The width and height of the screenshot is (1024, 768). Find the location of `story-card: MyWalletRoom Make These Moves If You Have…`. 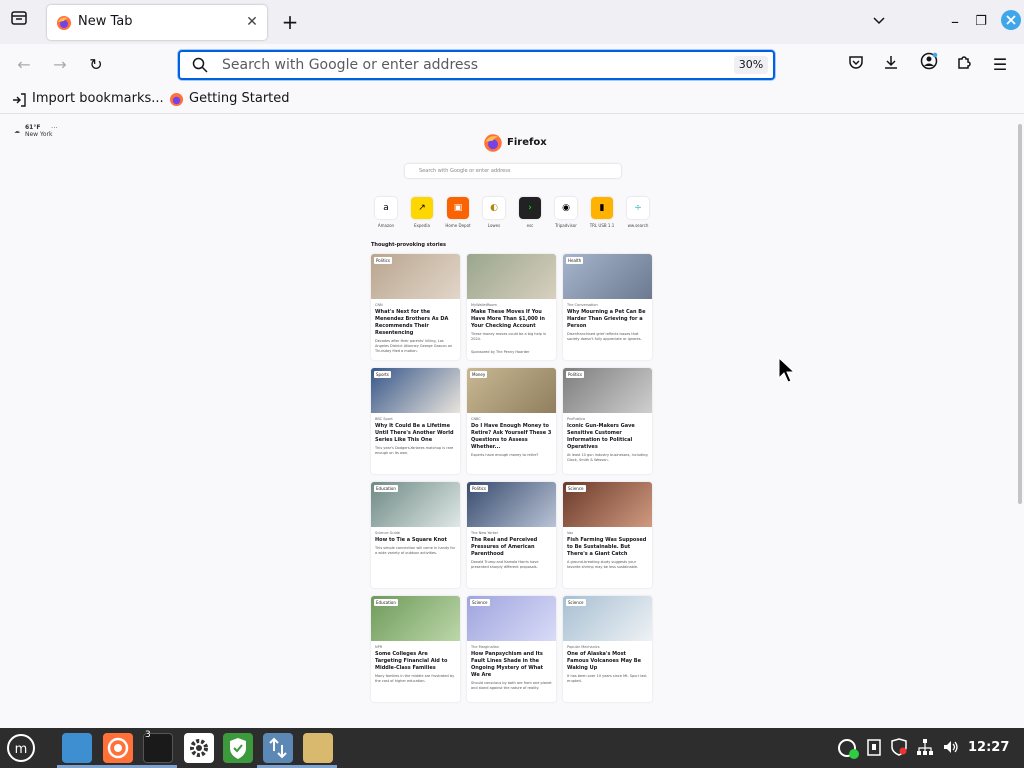

story-card: MyWalletRoom Make These Moves If You Have… is located at coordinates (511, 307).